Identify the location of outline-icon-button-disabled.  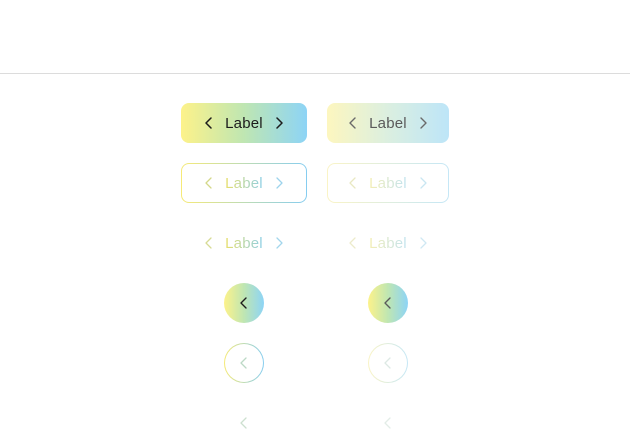
(388, 363).